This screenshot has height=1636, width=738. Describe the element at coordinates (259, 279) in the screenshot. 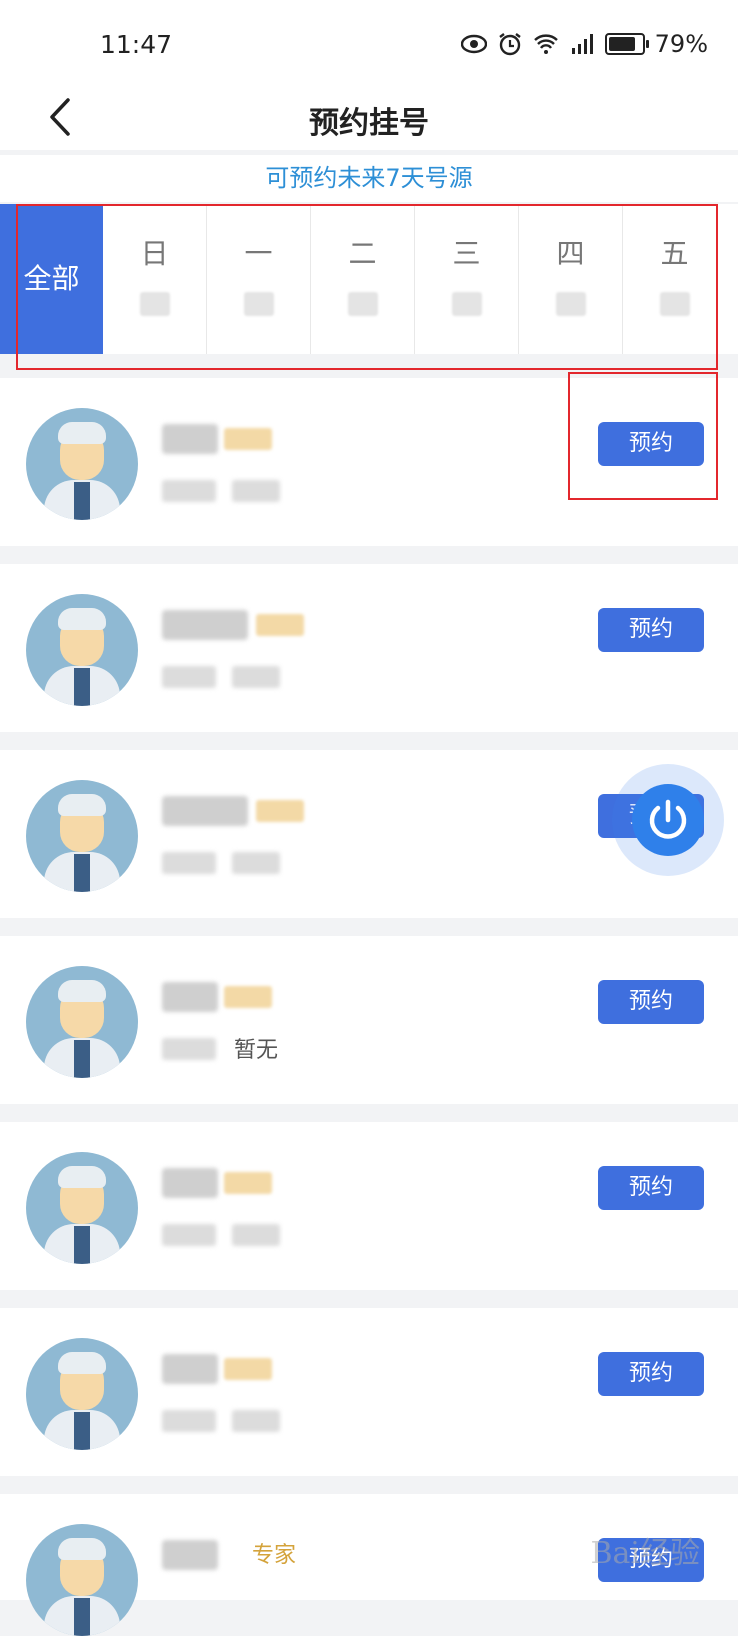

I see `tab-day-mon: 一` at that location.